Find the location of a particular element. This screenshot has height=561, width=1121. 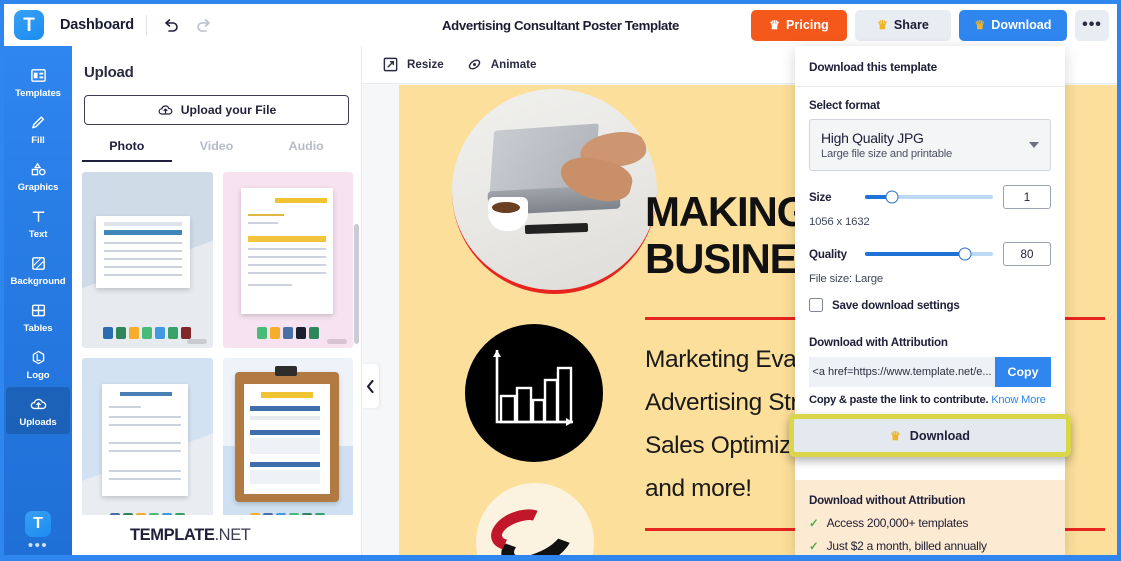

tables-icon is located at coordinates (38, 310).